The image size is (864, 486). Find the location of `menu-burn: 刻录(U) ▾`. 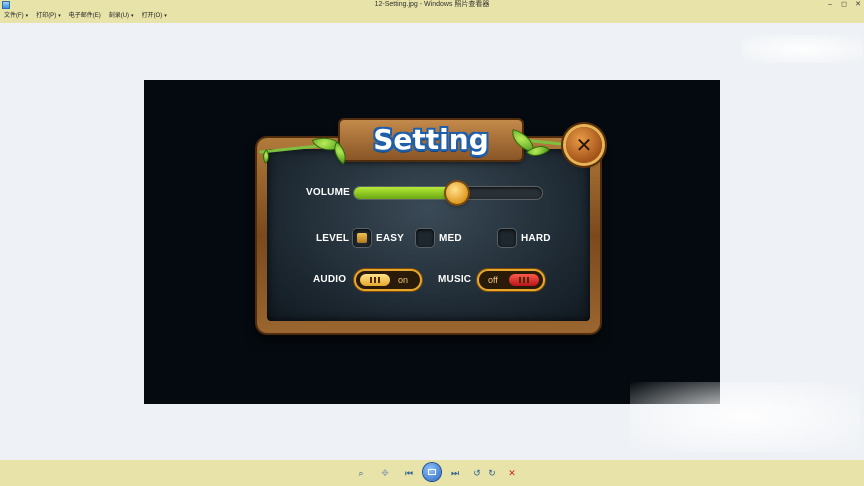

menu-burn: 刻录(U) ▾ is located at coordinates (121, 16).